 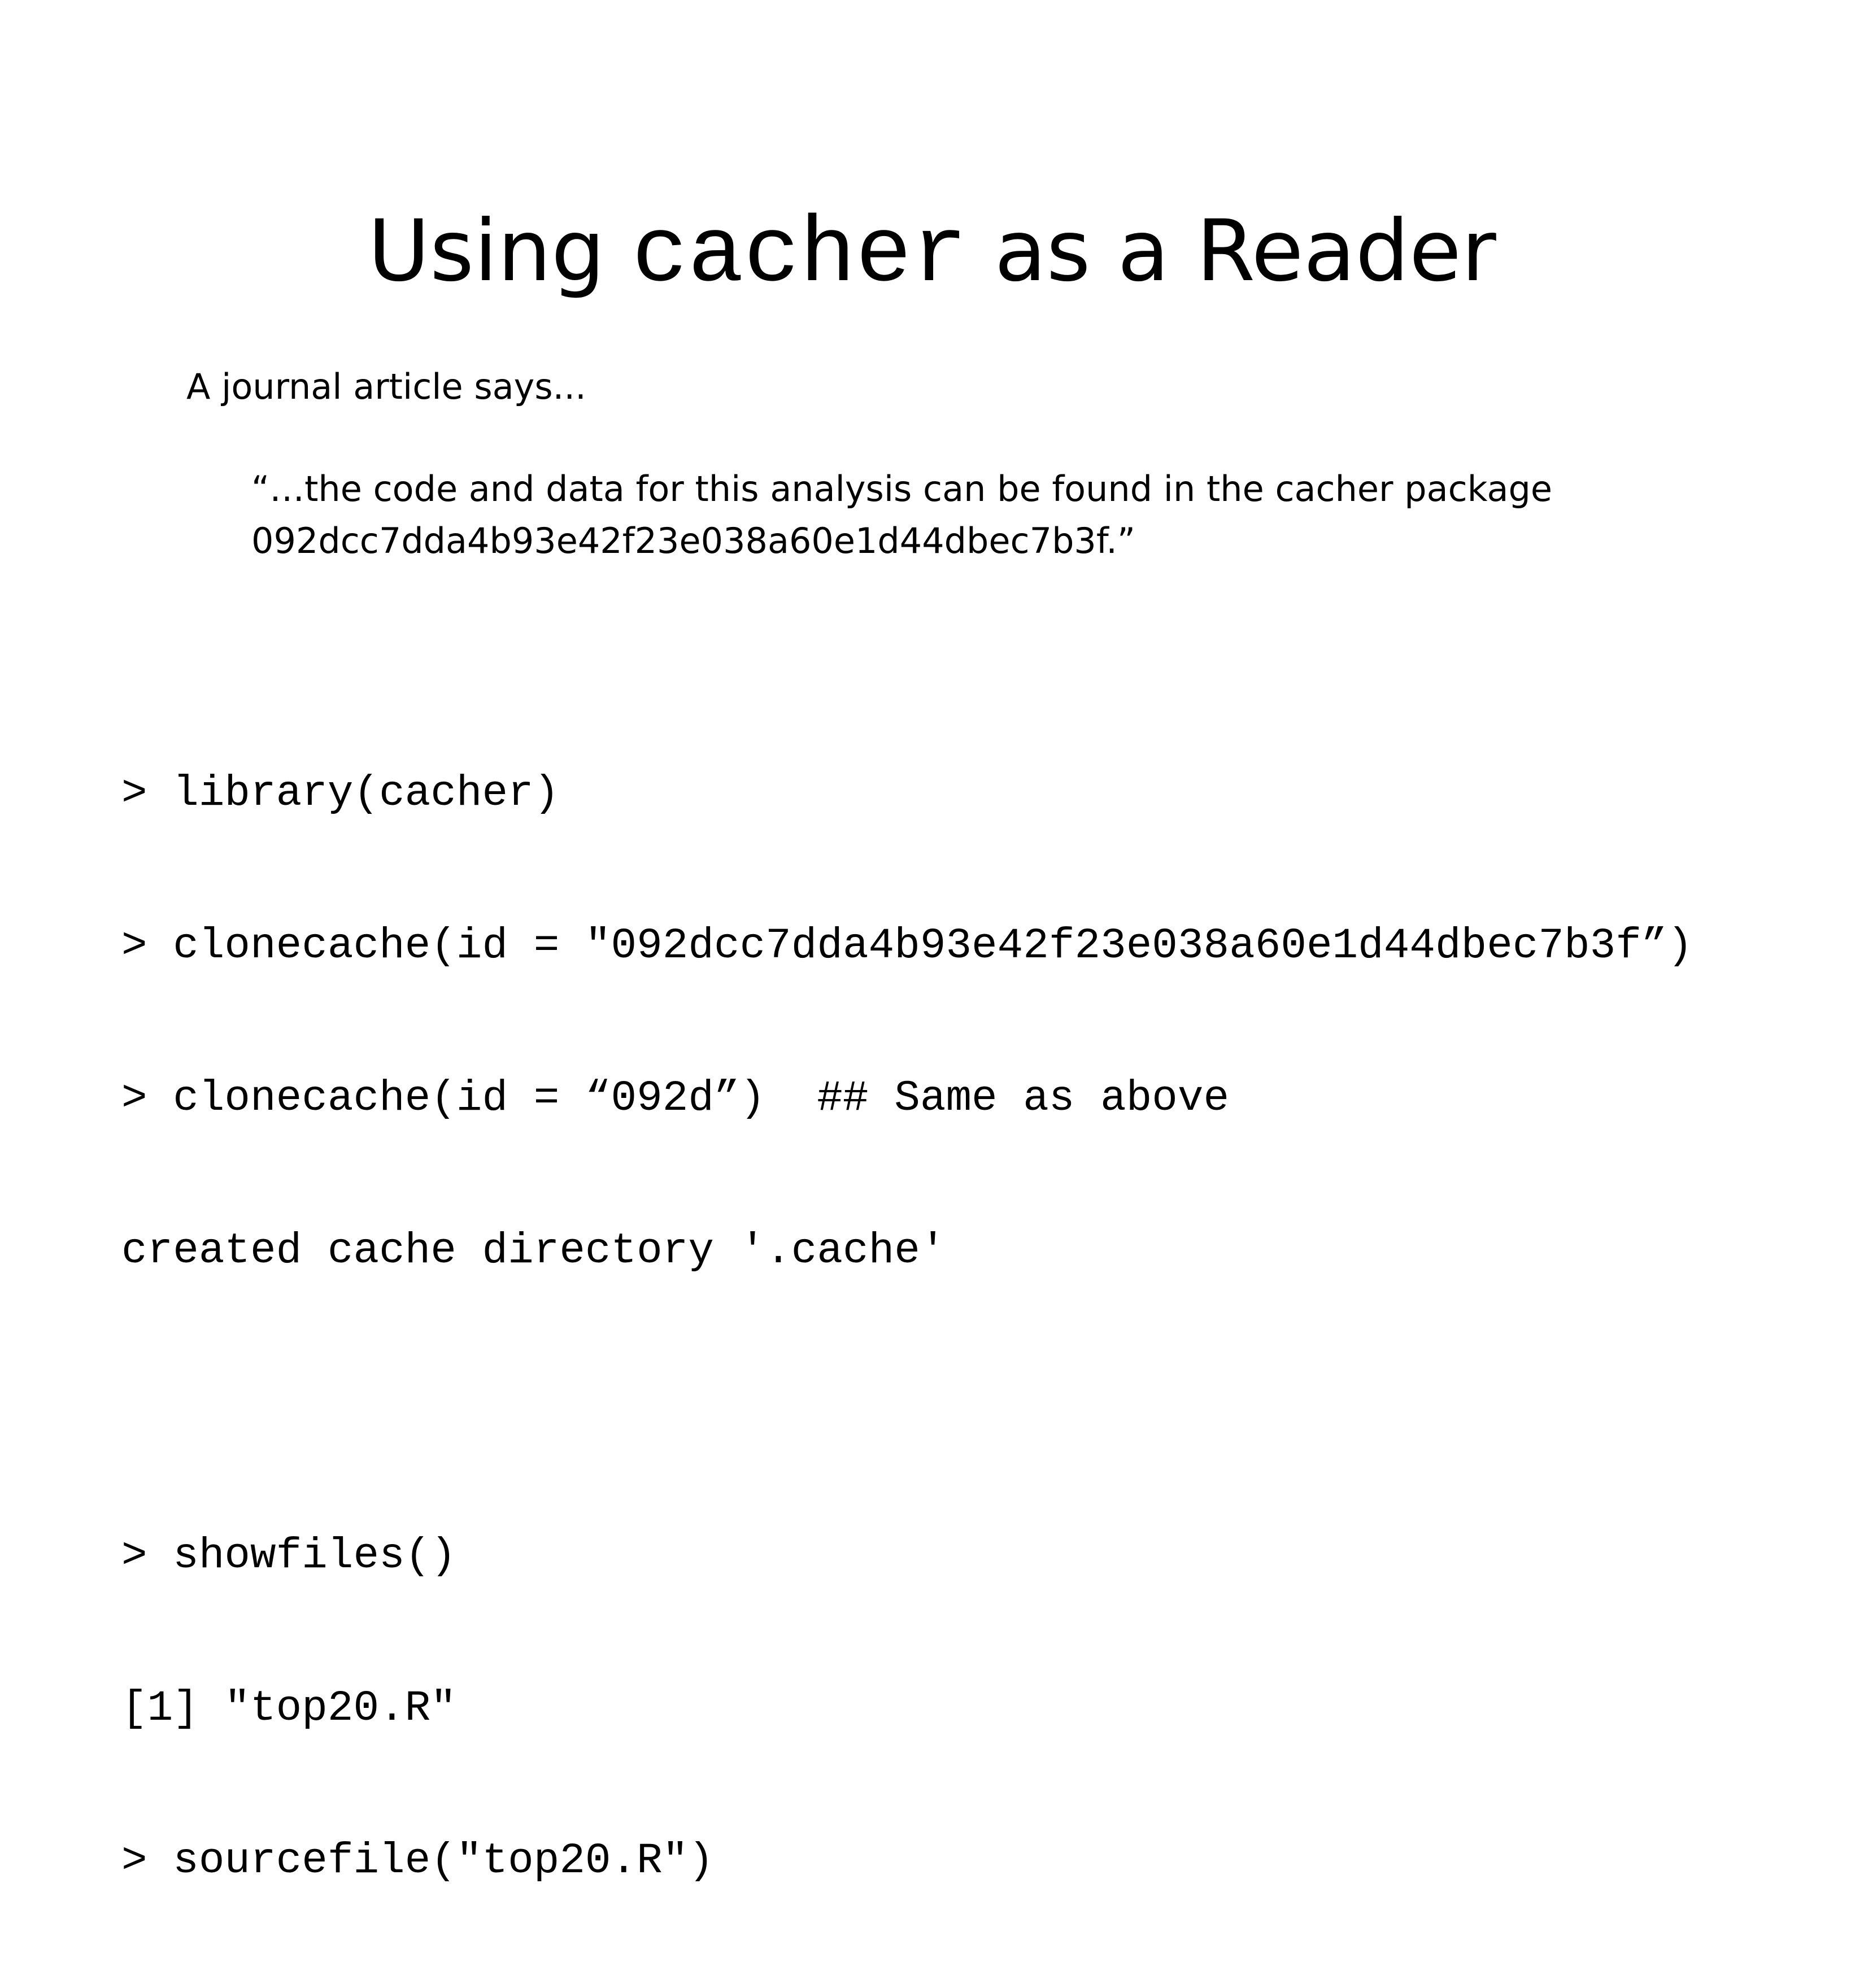 I want to click on code-line-output-files: [1] "top20.R", so click(x=288, y=1709).